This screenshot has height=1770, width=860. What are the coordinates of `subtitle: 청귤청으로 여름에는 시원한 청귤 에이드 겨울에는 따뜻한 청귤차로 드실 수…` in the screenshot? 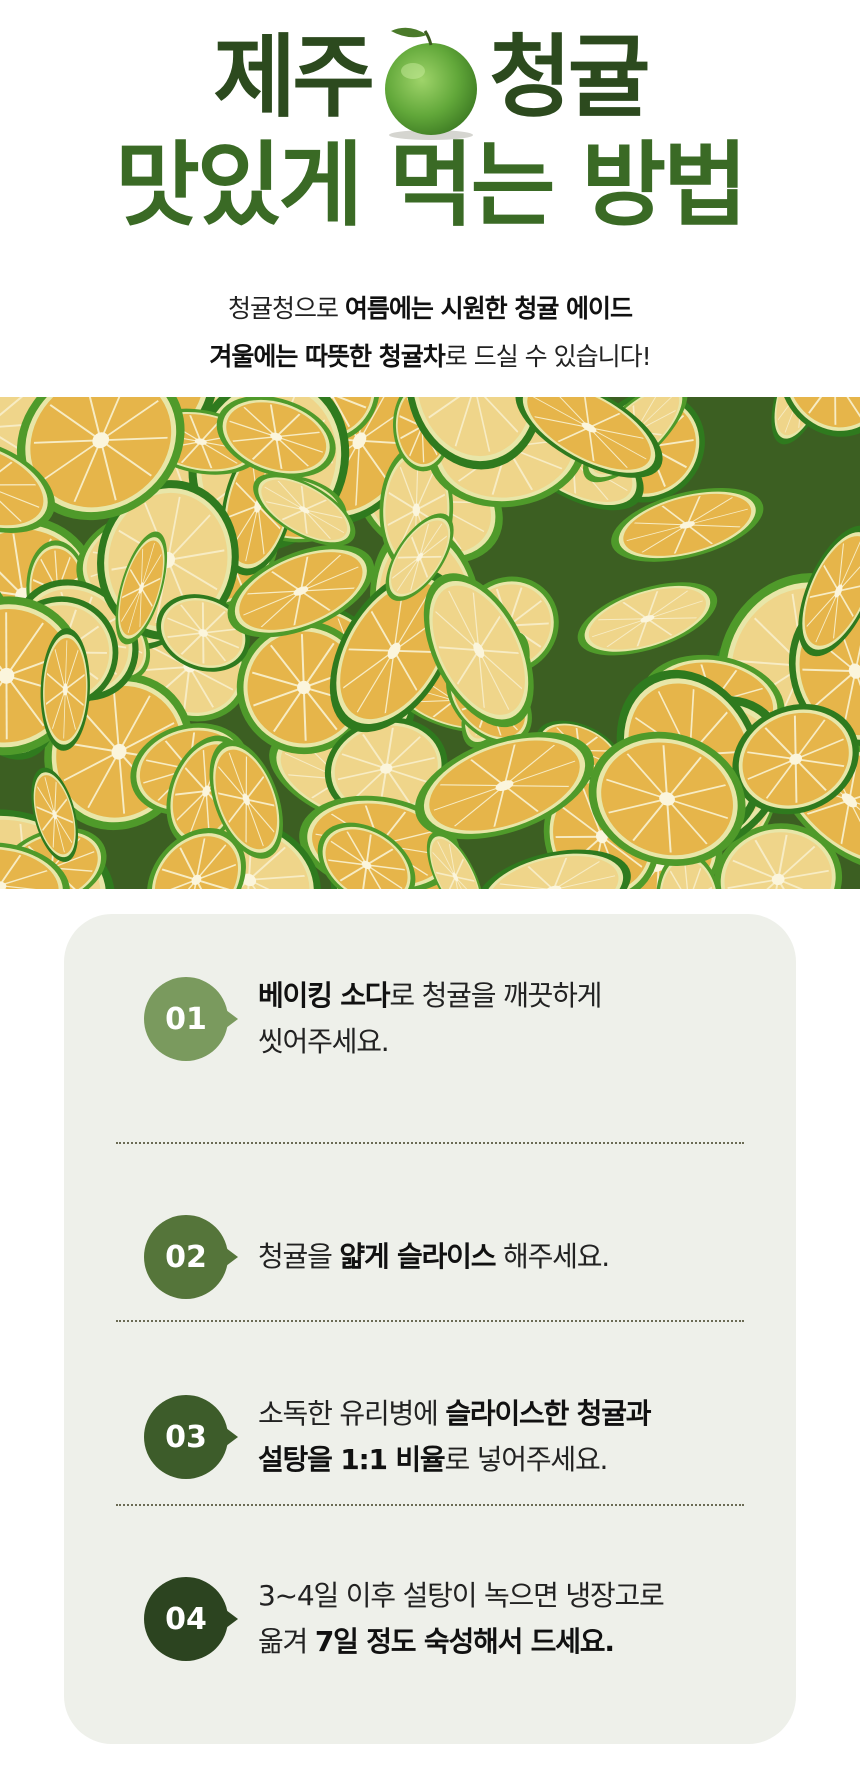 It's located at (430, 333).